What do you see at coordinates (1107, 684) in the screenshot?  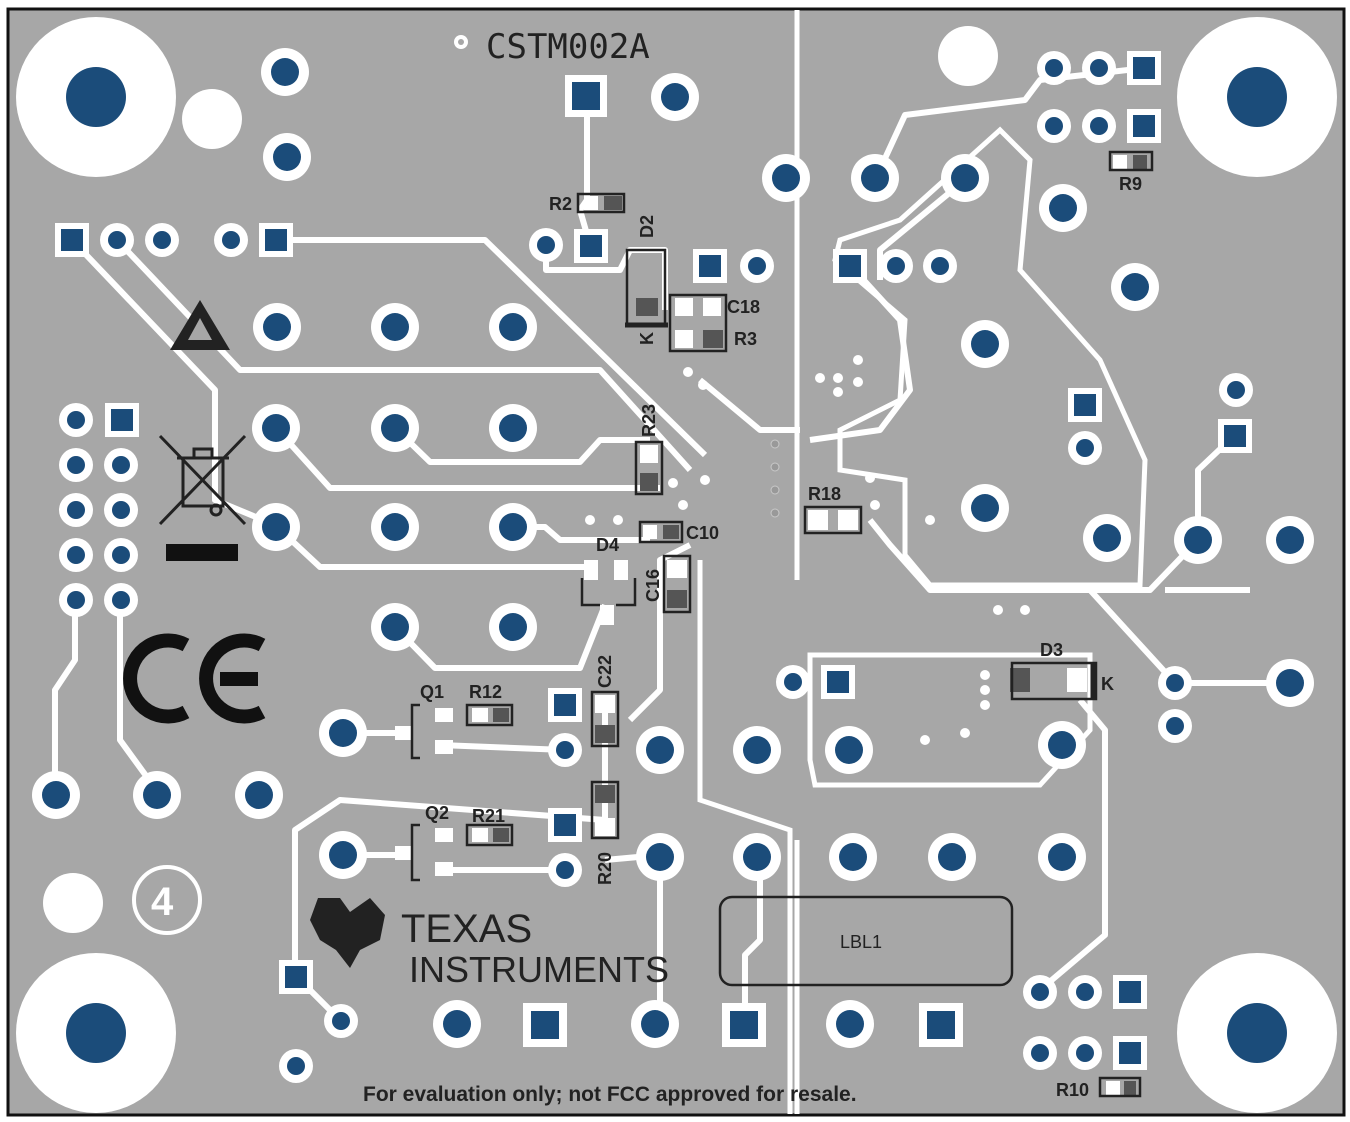 I see `designator-k-d3: K` at bounding box center [1107, 684].